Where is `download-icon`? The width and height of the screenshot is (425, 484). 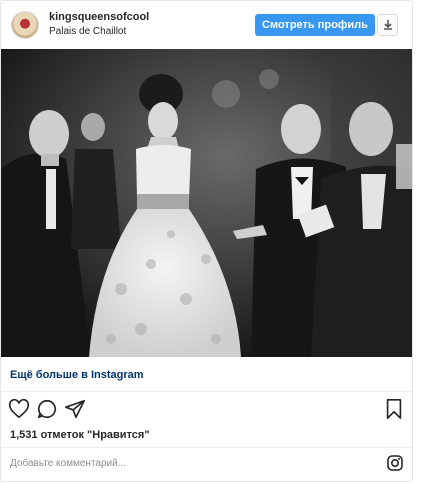 download-icon is located at coordinates (387, 25).